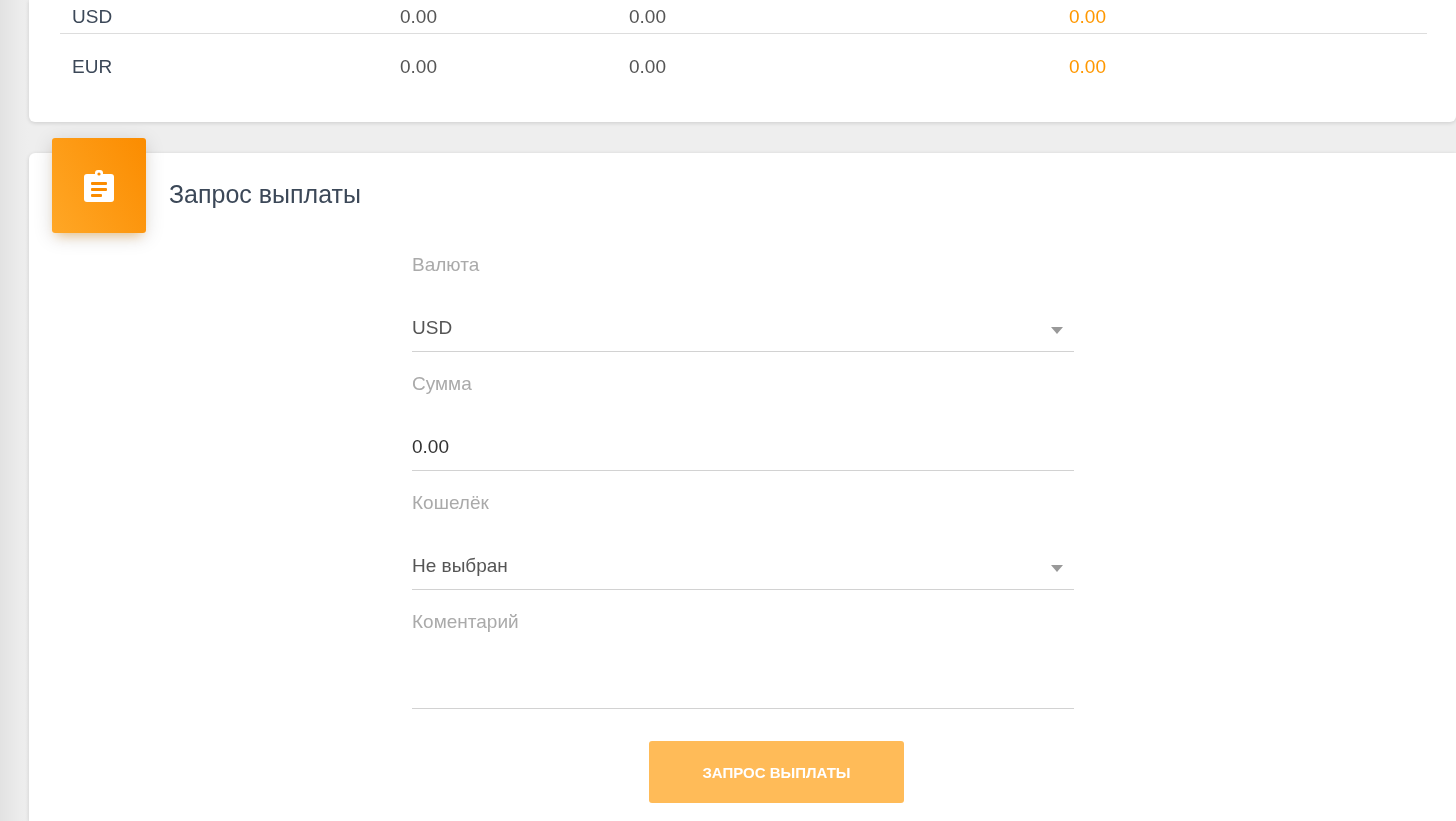 The width and height of the screenshot is (1456, 821). I want to click on field-label: Кошелёк, so click(451, 503).